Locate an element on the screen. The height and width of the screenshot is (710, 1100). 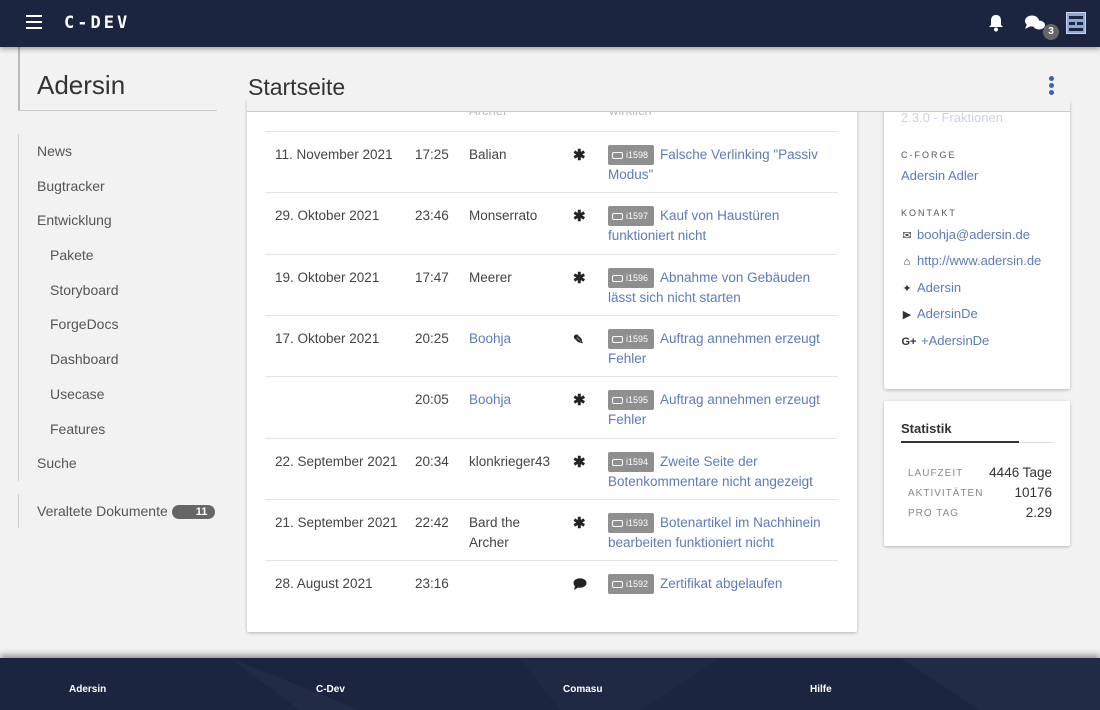
issue-tag: i1598 is located at coordinates (631, 155).